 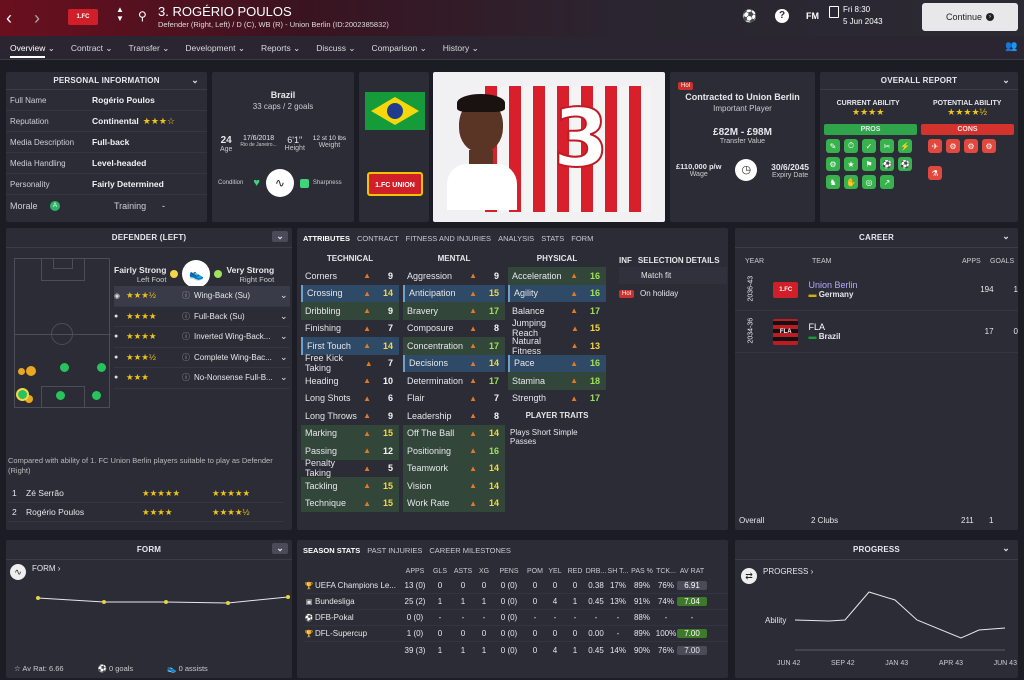 I want to click on form-link: FORM ›, so click(x=46, y=568).